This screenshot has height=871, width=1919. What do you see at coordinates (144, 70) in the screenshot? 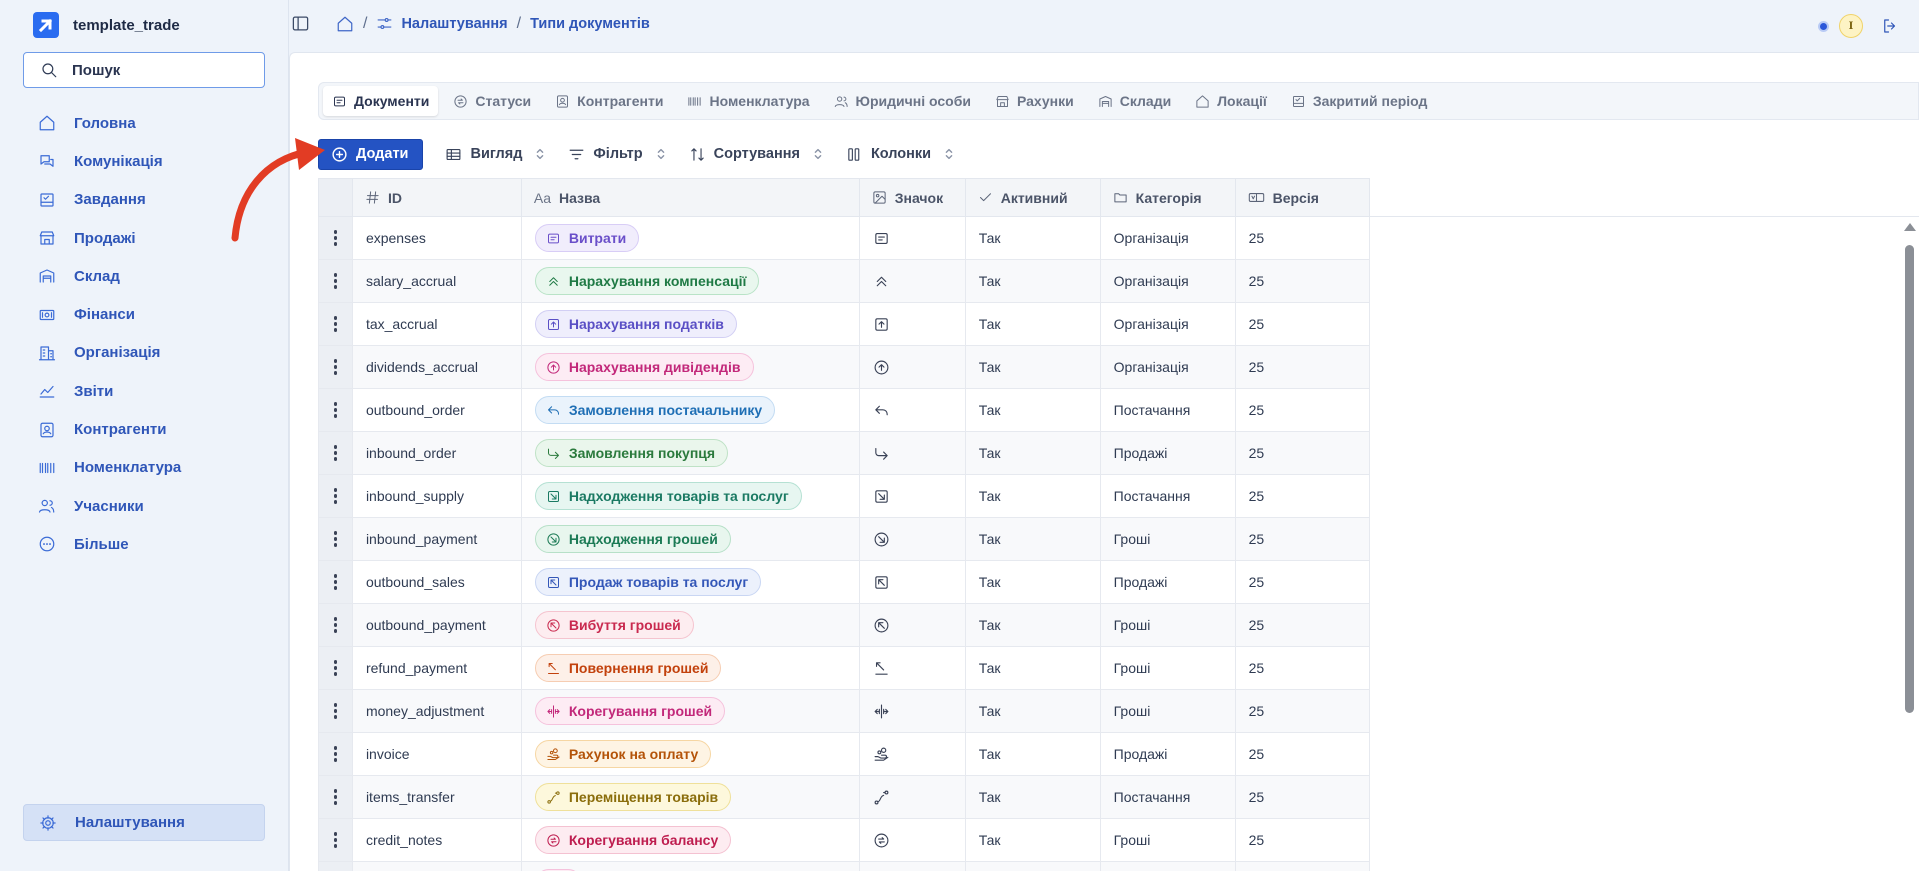
I see `search-input: Пошук` at bounding box center [144, 70].